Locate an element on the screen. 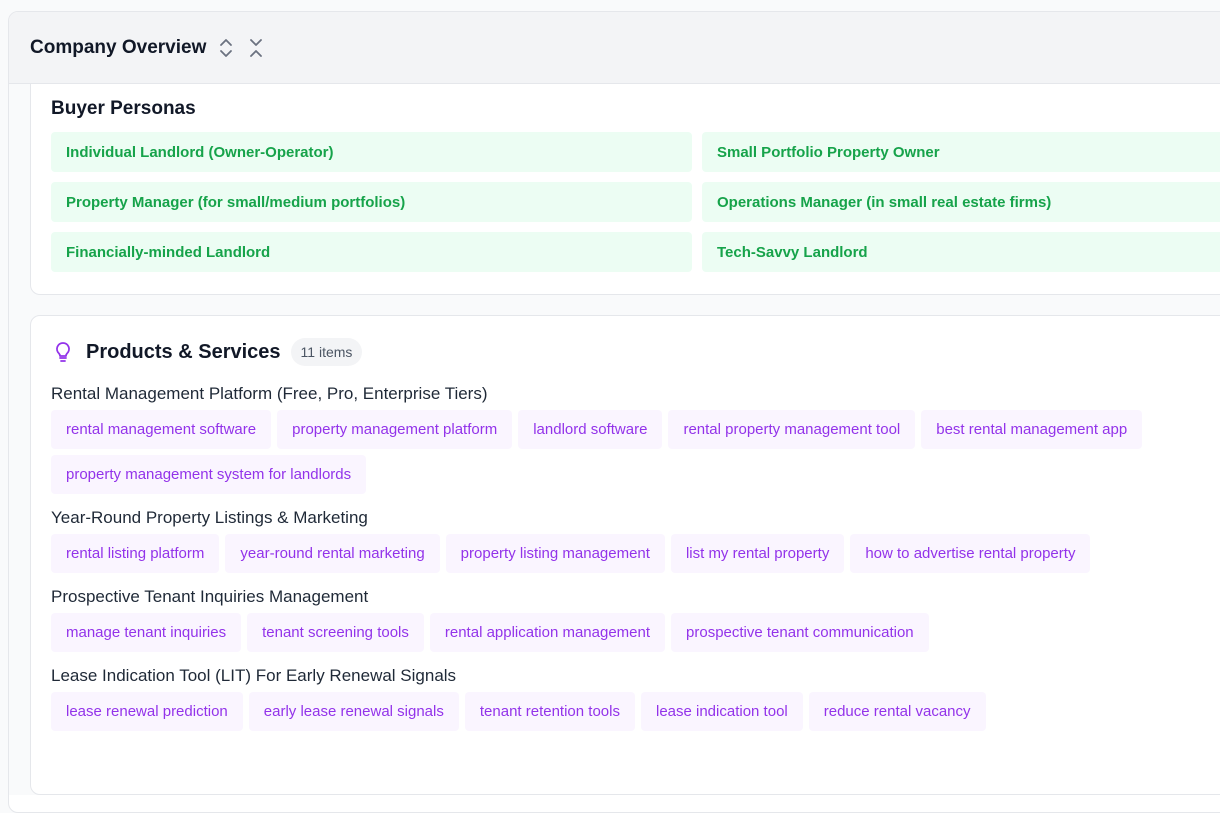  persona-item: Individual Landlord (Owner-Operator) is located at coordinates (371, 152).